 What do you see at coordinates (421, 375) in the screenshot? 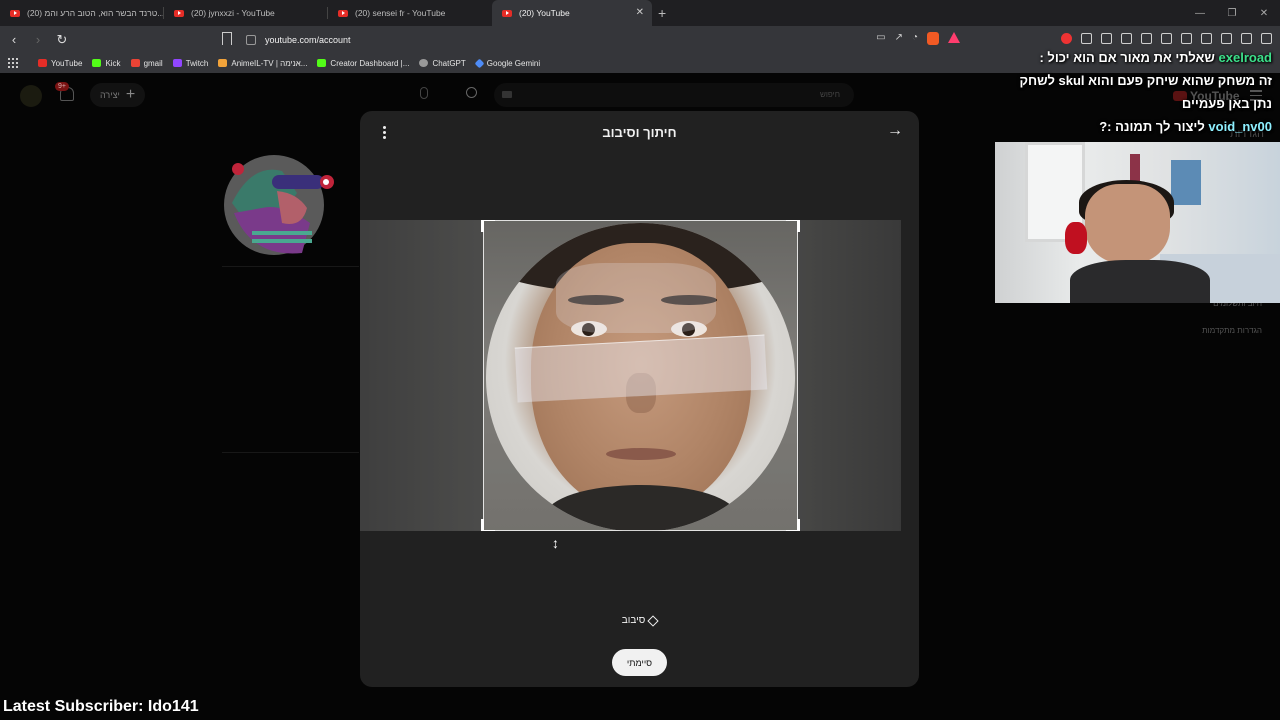
I see `crop-mask-left` at bounding box center [421, 375].